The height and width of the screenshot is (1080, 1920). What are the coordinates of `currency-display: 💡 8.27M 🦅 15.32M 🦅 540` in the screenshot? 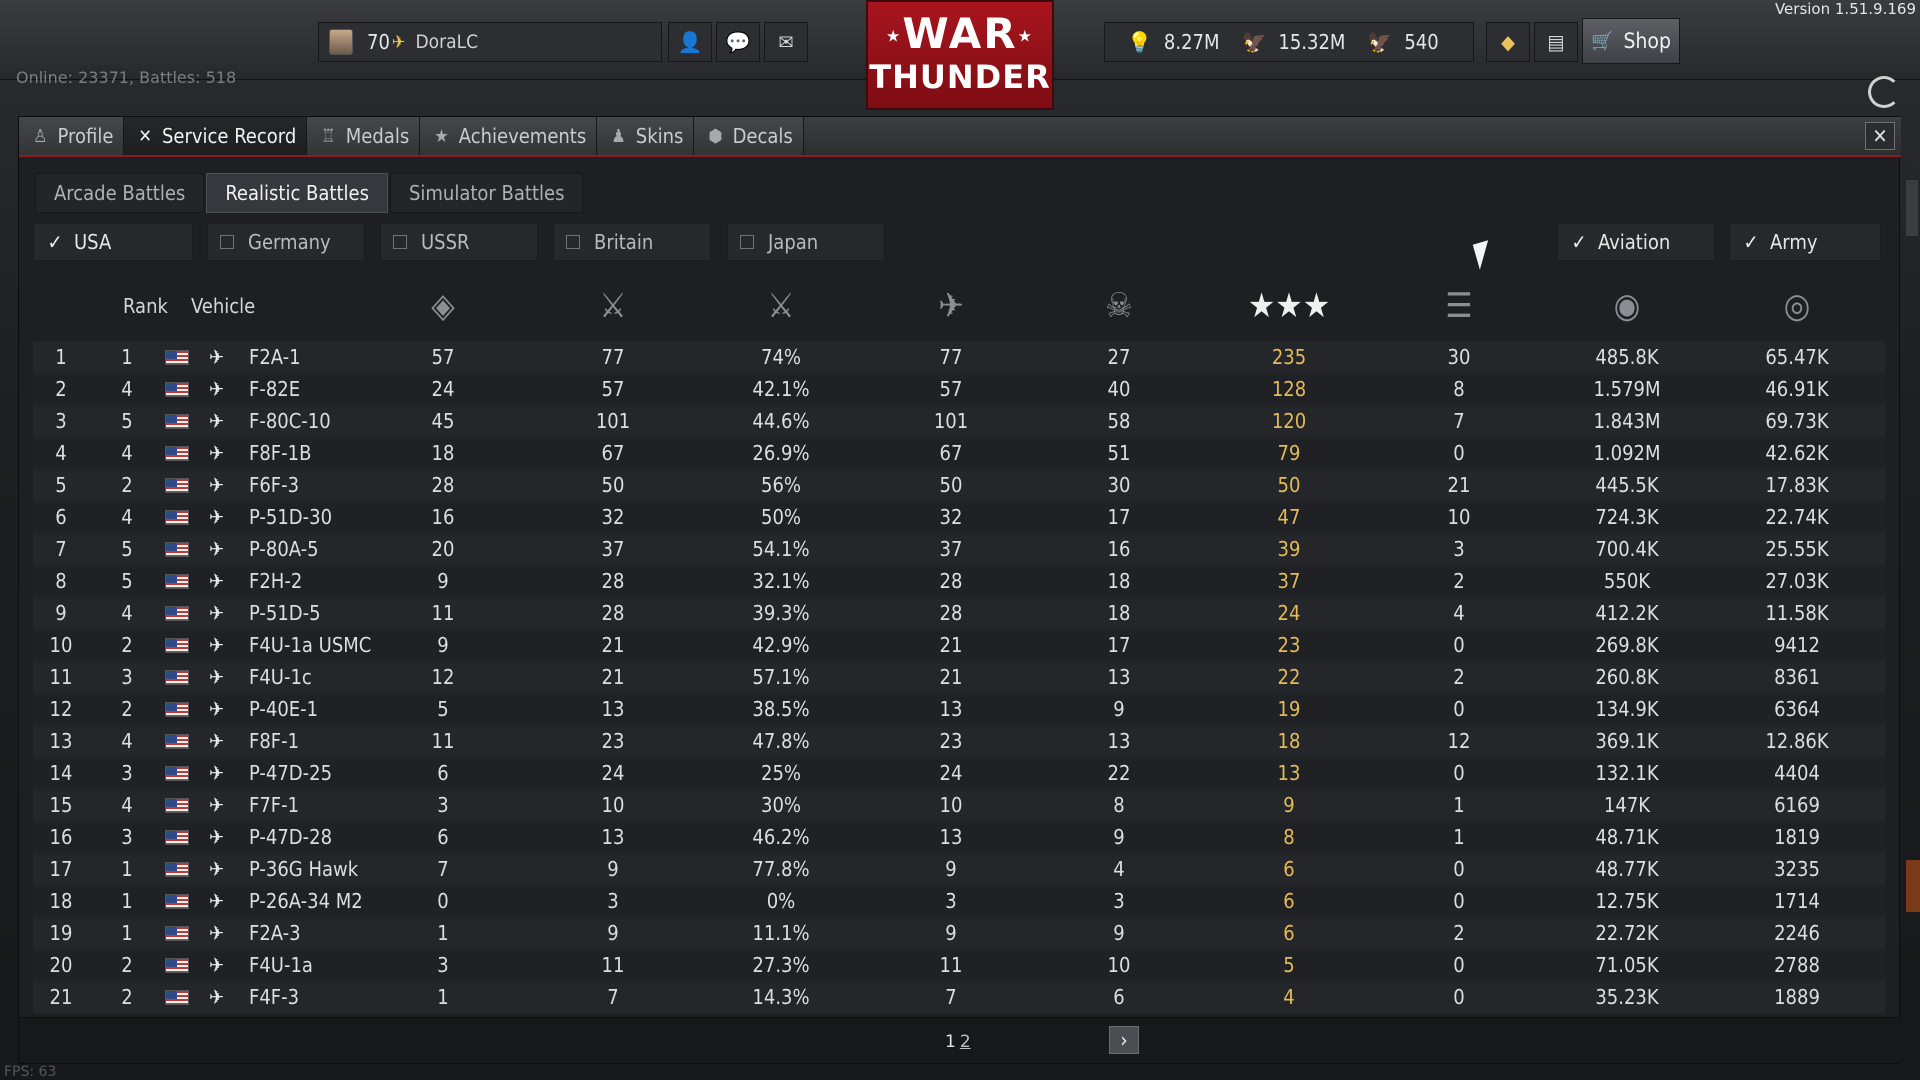 It's located at (1289, 42).